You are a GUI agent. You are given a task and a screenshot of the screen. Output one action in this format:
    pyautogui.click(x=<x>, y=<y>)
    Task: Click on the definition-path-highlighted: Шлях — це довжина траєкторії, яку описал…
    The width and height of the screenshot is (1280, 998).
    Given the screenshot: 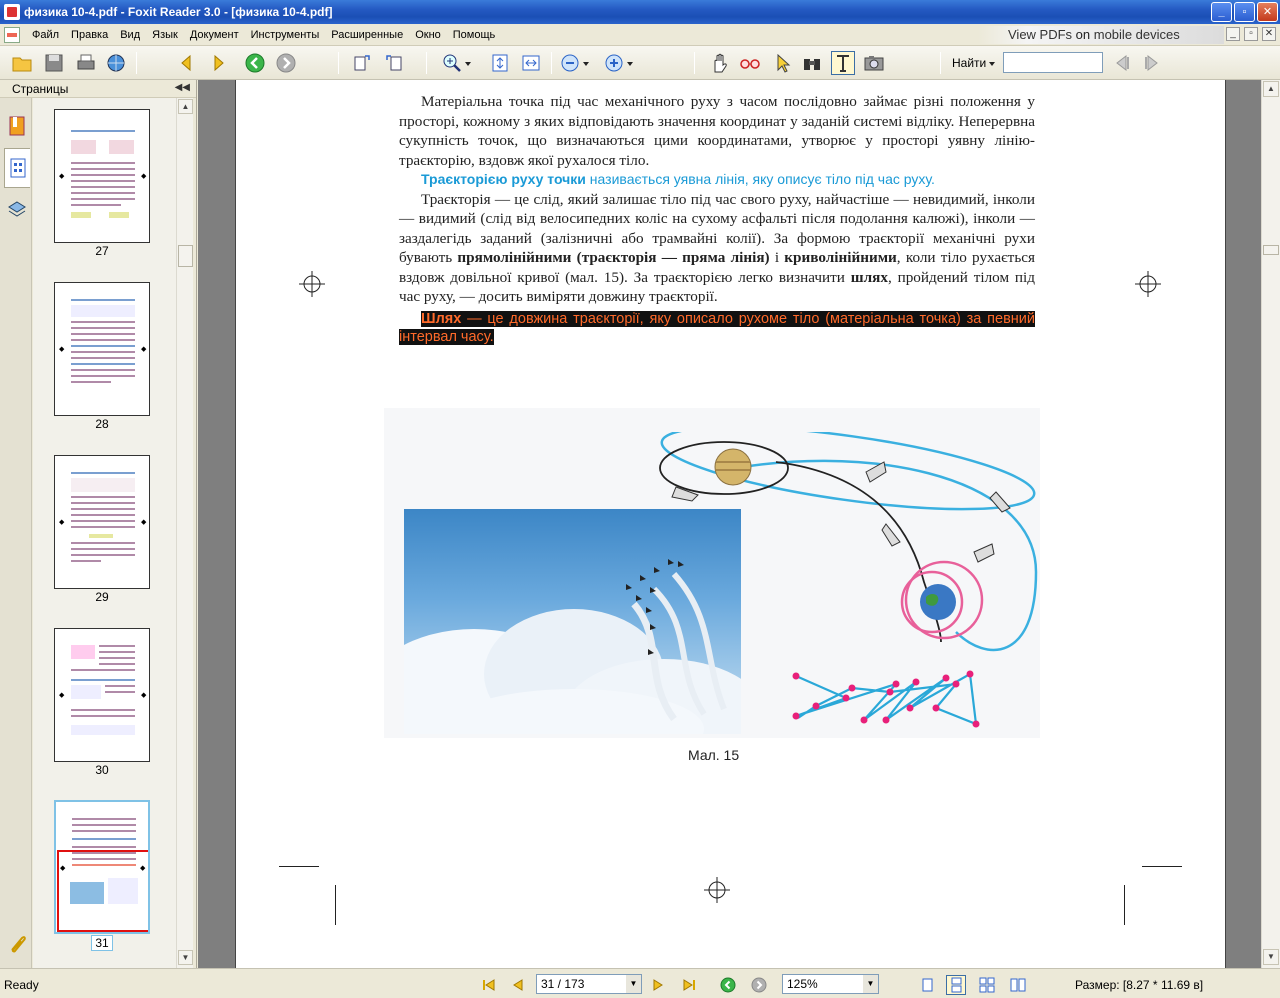 What is the action you would take?
    pyautogui.click(x=717, y=327)
    